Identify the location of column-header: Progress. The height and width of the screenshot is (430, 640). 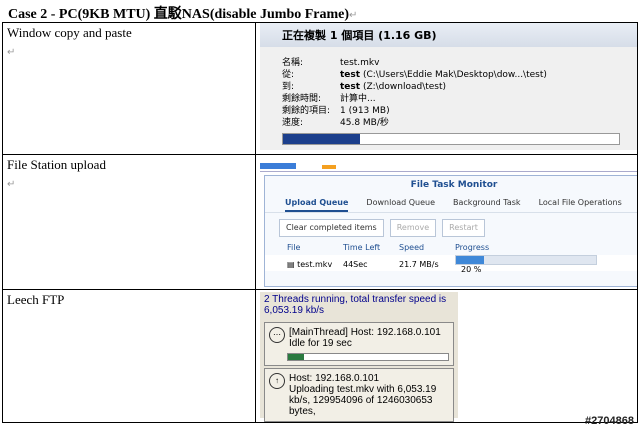
(472, 247).